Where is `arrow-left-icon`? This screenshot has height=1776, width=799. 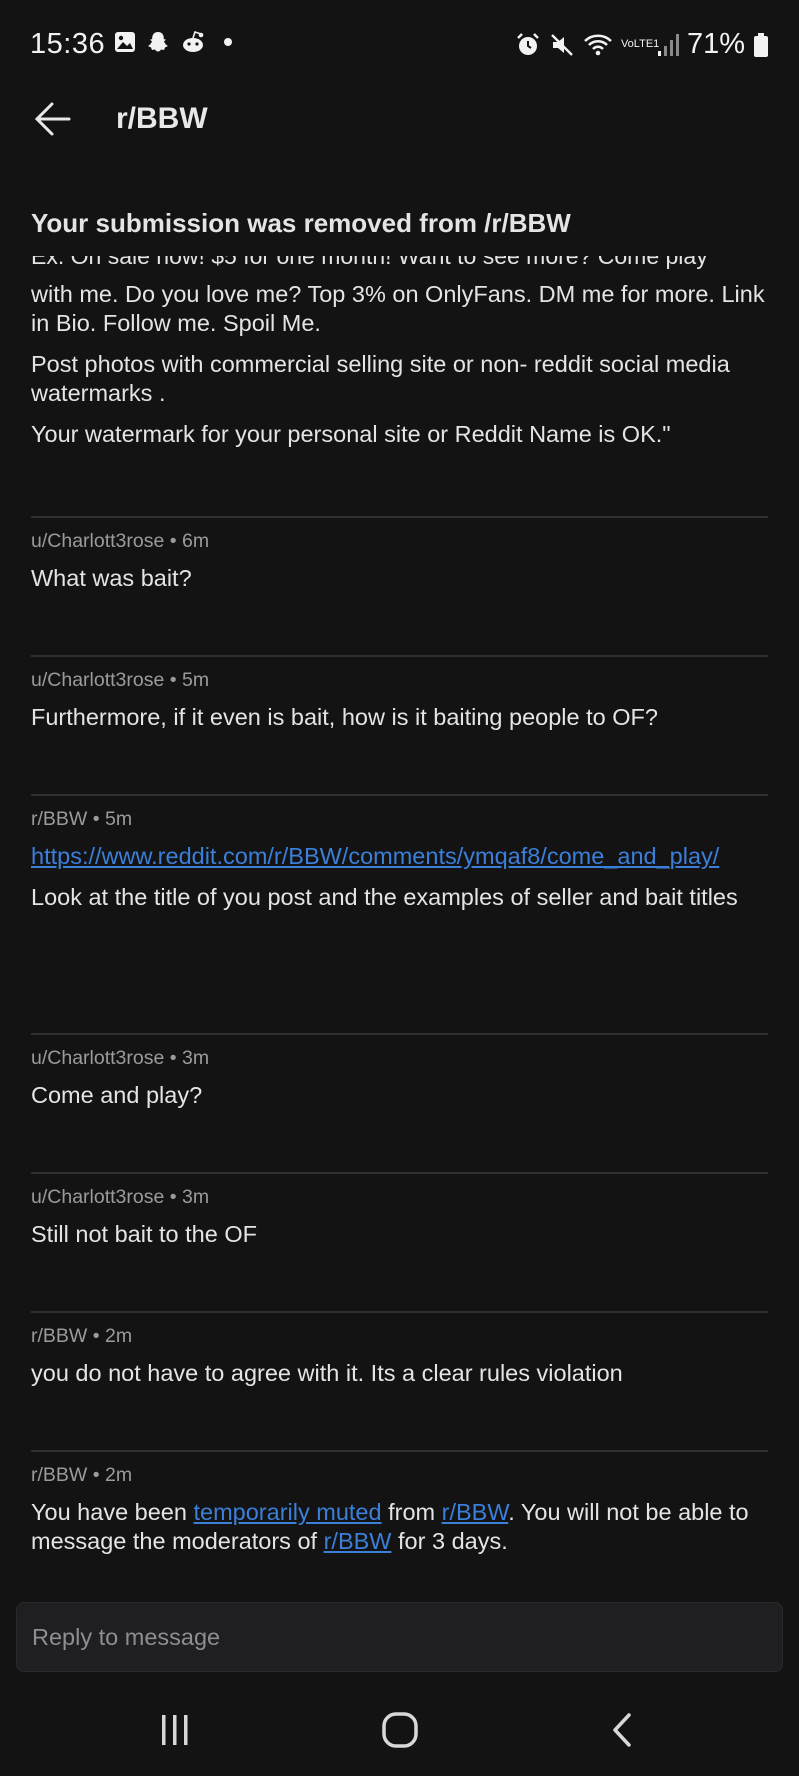 arrow-left-icon is located at coordinates (52, 119).